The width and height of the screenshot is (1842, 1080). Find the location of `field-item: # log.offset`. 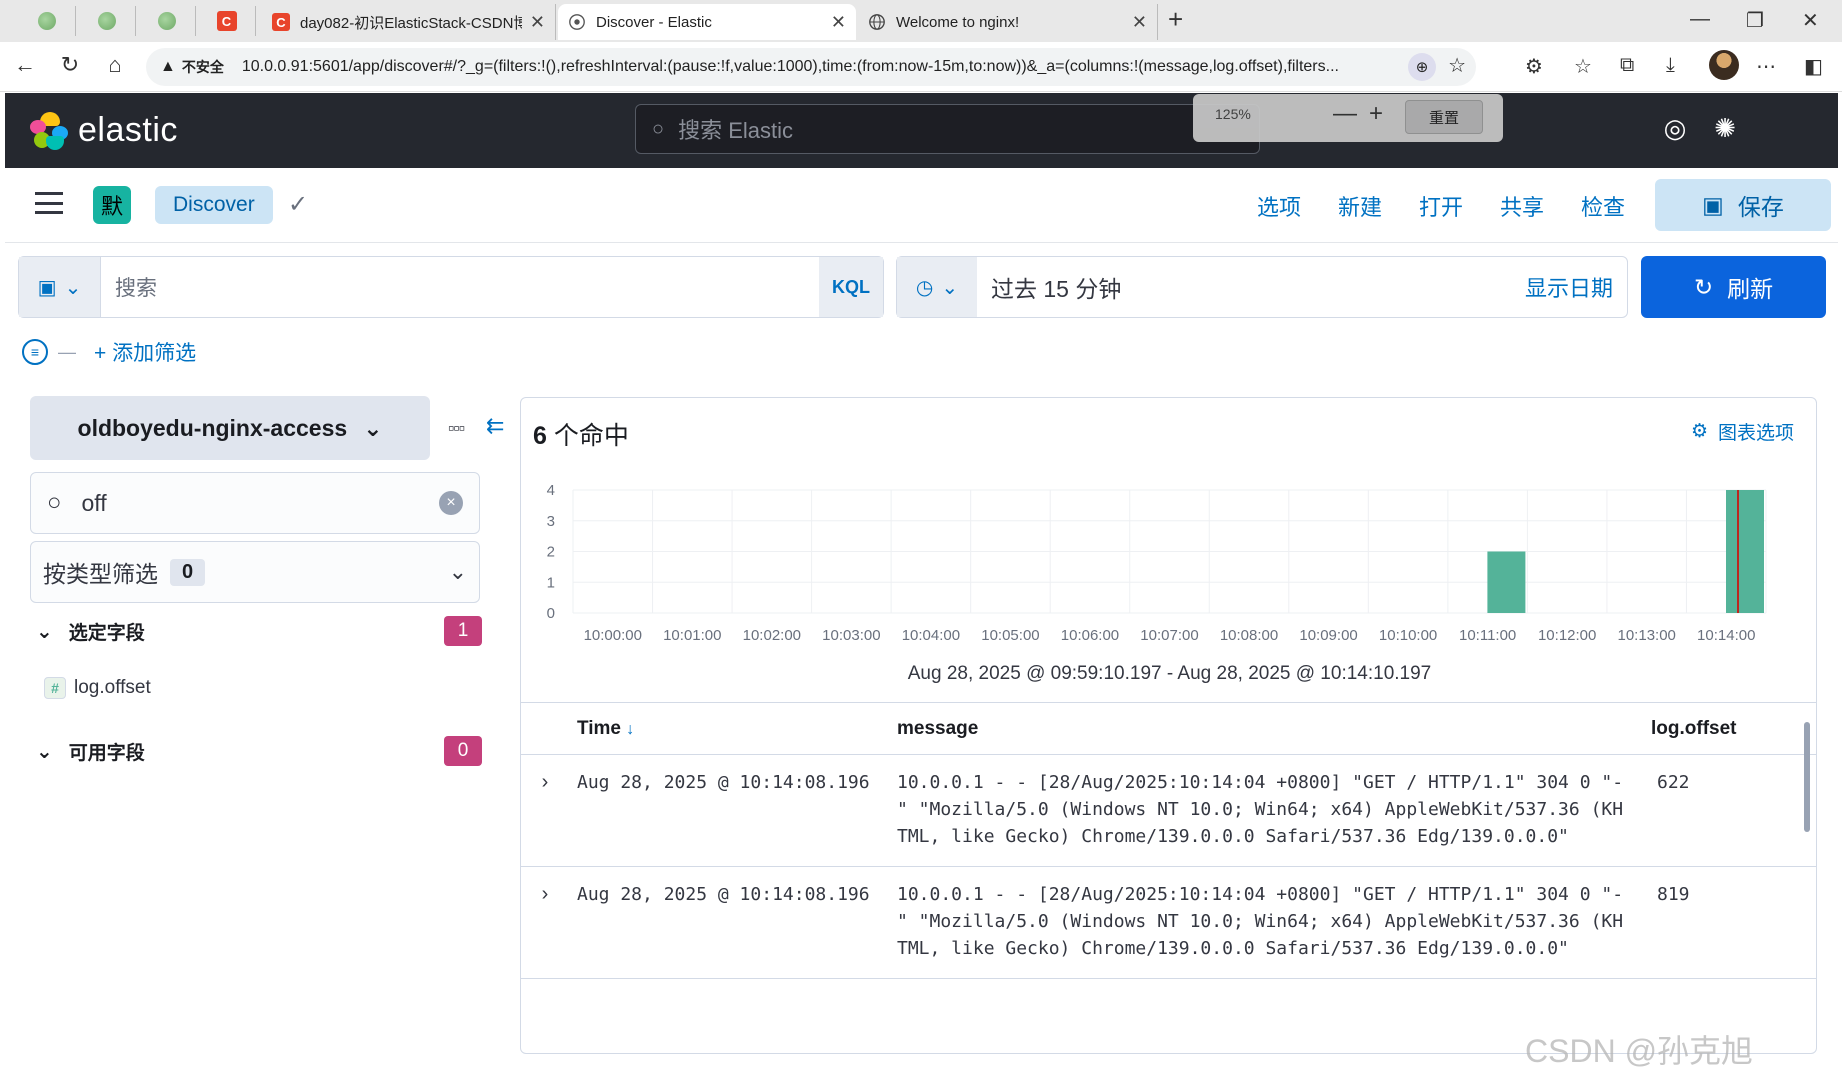

field-item: # log.offset is located at coordinates (97, 688).